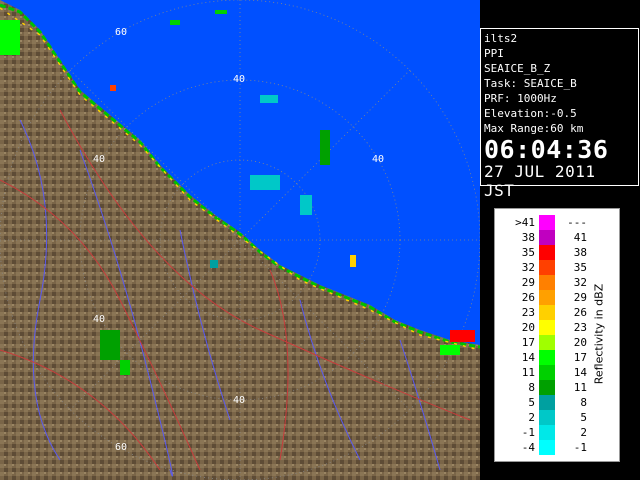  Describe the element at coordinates (528, 447) in the screenshot. I see `legend-low-value: -4` at that location.